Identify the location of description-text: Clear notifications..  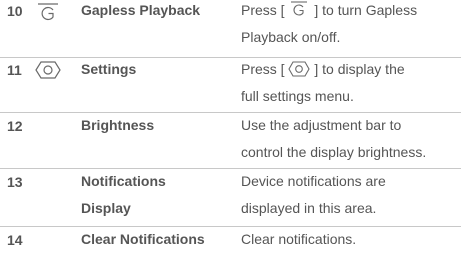
(299, 239).